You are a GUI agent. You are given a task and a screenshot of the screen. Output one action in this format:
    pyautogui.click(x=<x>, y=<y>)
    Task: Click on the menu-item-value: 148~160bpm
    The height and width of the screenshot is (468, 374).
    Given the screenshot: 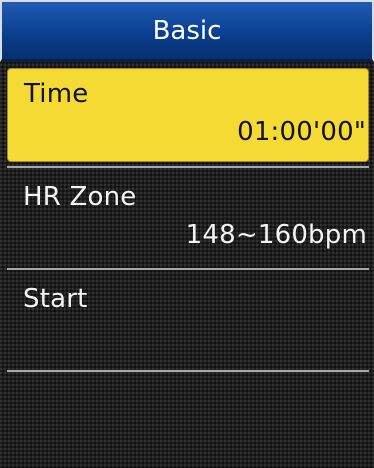 What is the action you would take?
    pyautogui.click(x=276, y=235)
    